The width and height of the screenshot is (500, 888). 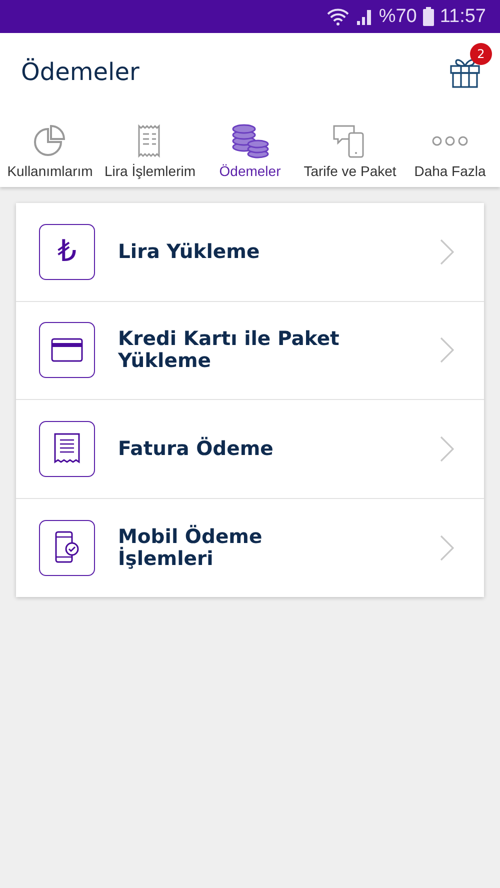 What do you see at coordinates (463, 17) in the screenshot?
I see `clock: 11:57` at bounding box center [463, 17].